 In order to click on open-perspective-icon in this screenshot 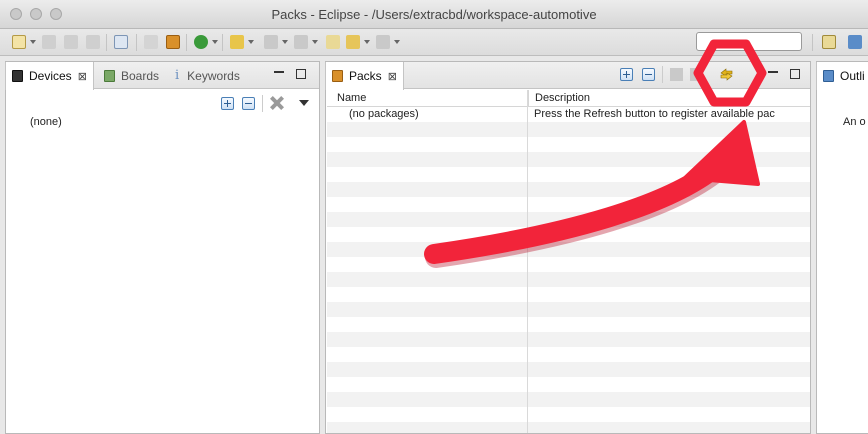, I will do `click(829, 42)`.